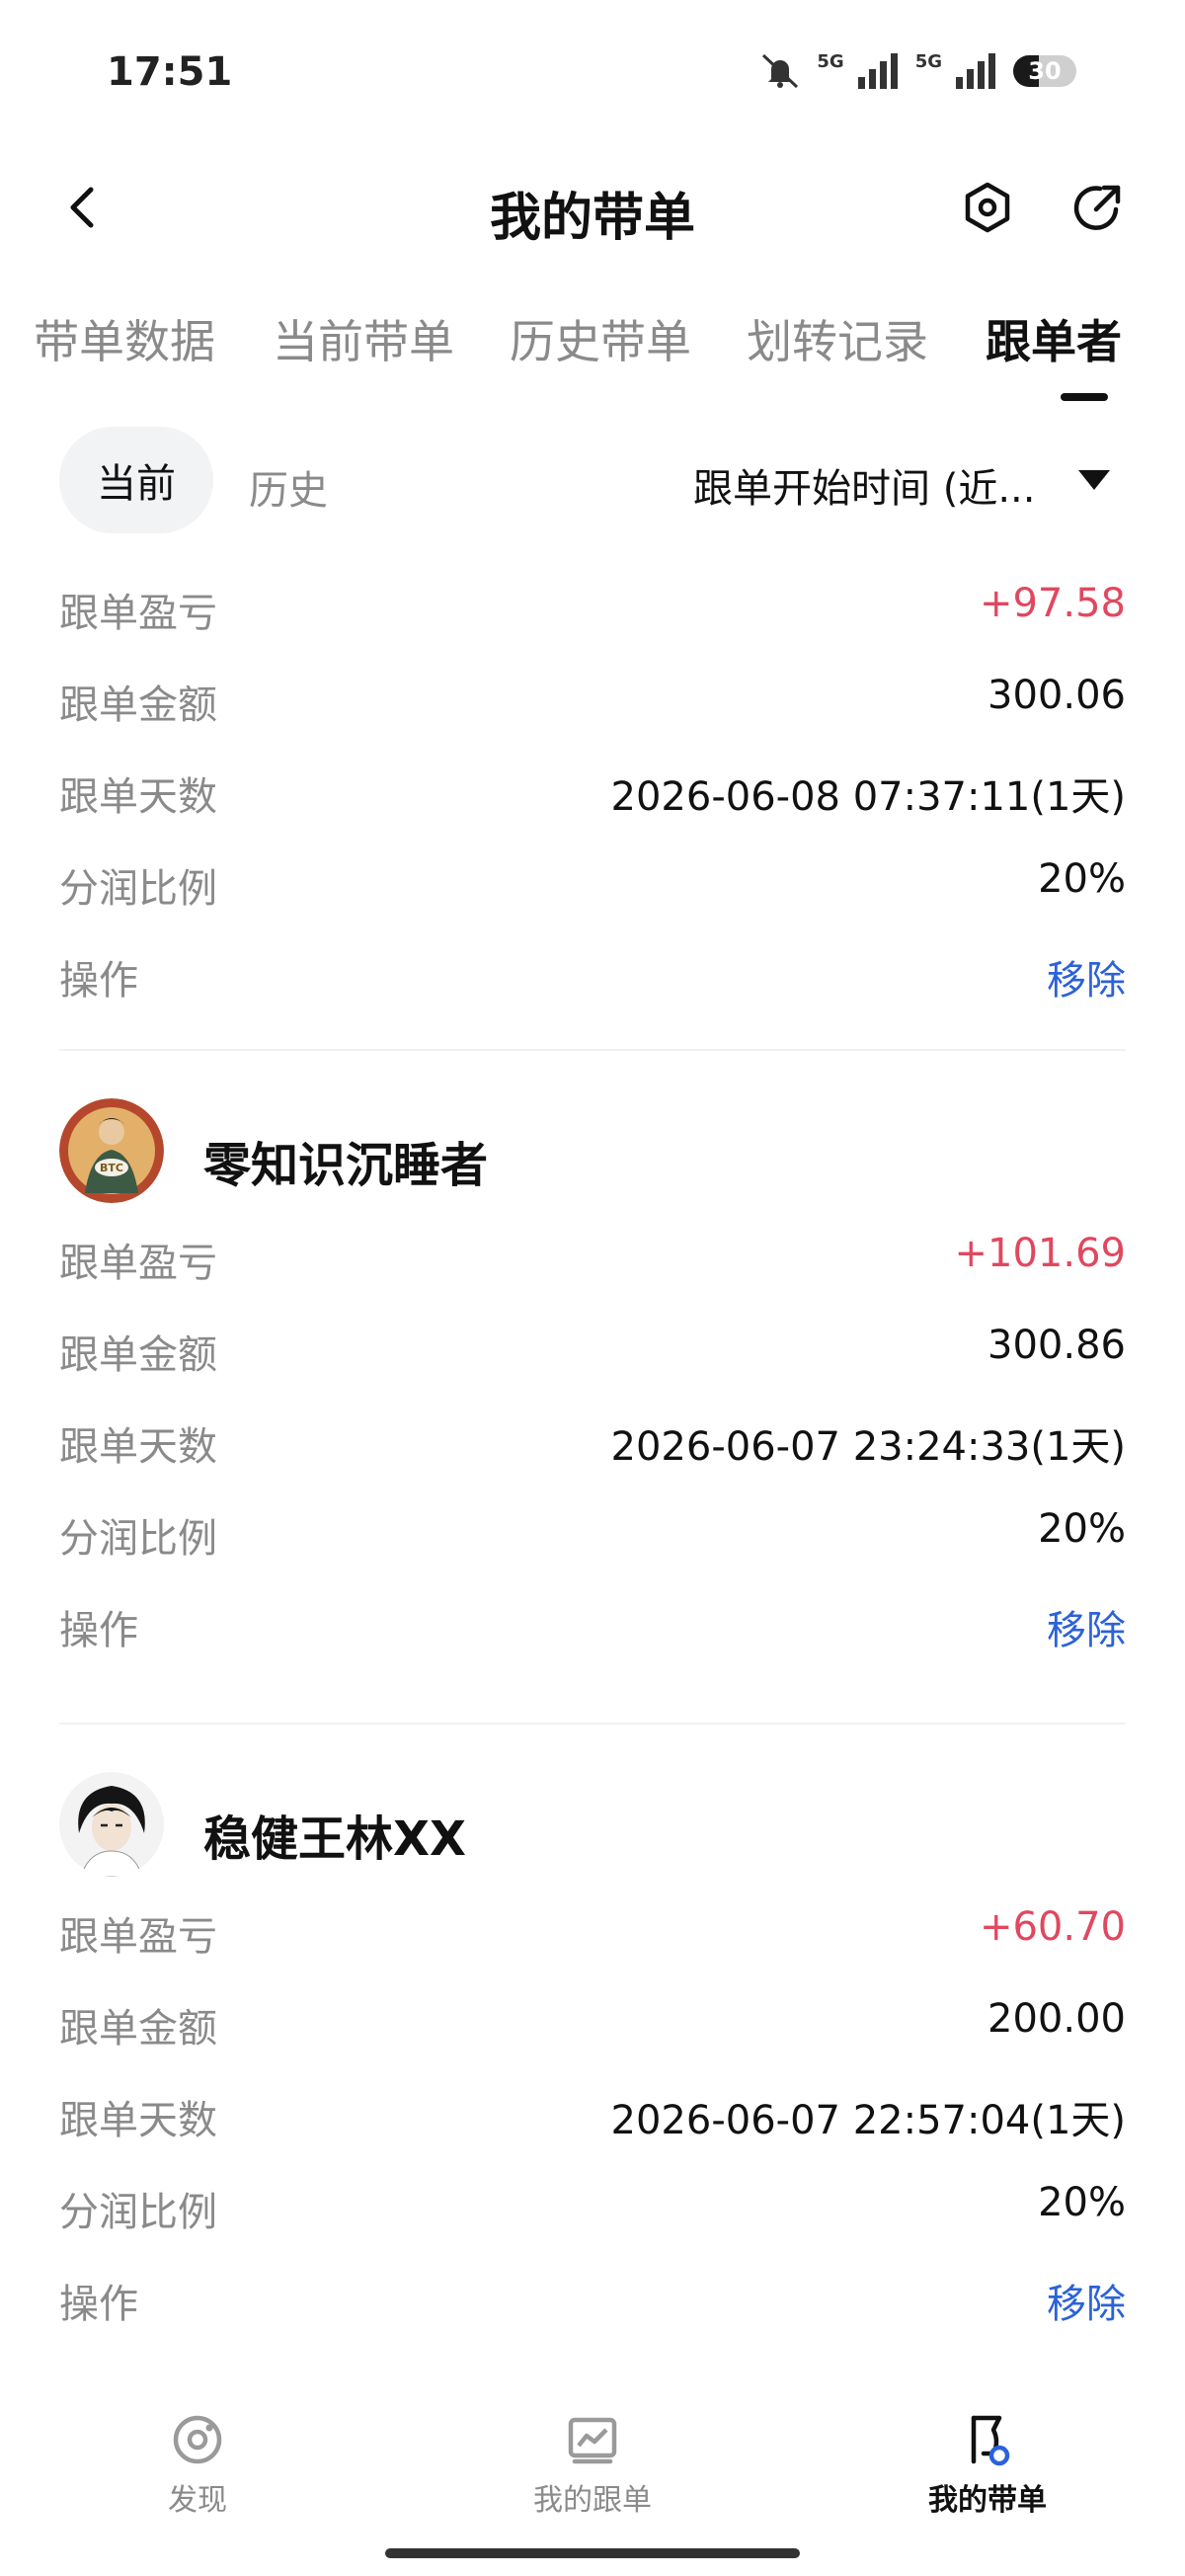 The image size is (1185, 2576). I want to click on nav-discover: 发现, so click(197, 2465).